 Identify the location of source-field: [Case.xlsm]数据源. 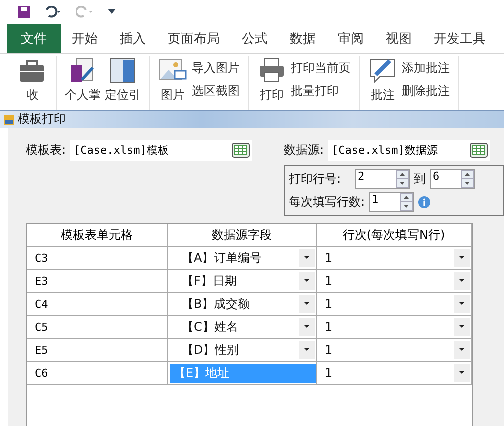
(409, 150).